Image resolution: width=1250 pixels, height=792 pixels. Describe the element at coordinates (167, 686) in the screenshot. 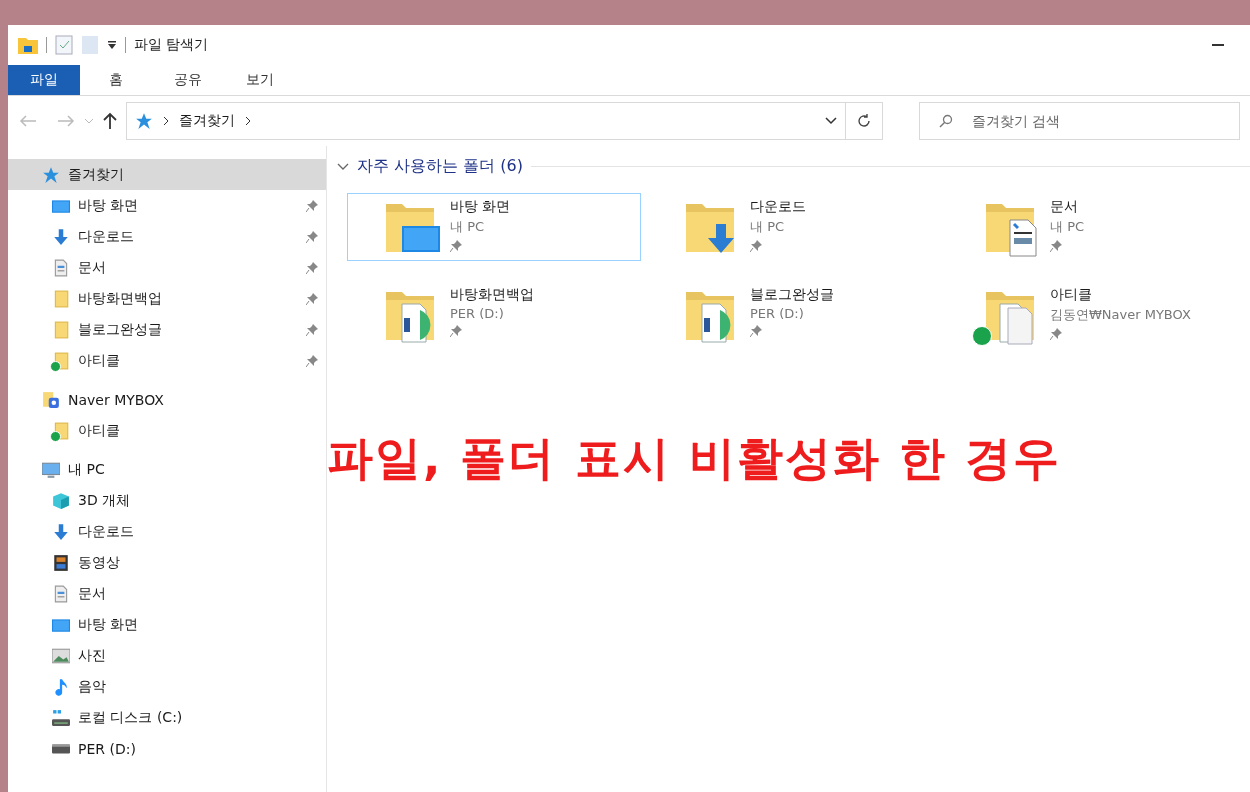

I see `nav-item: 음악` at that location.